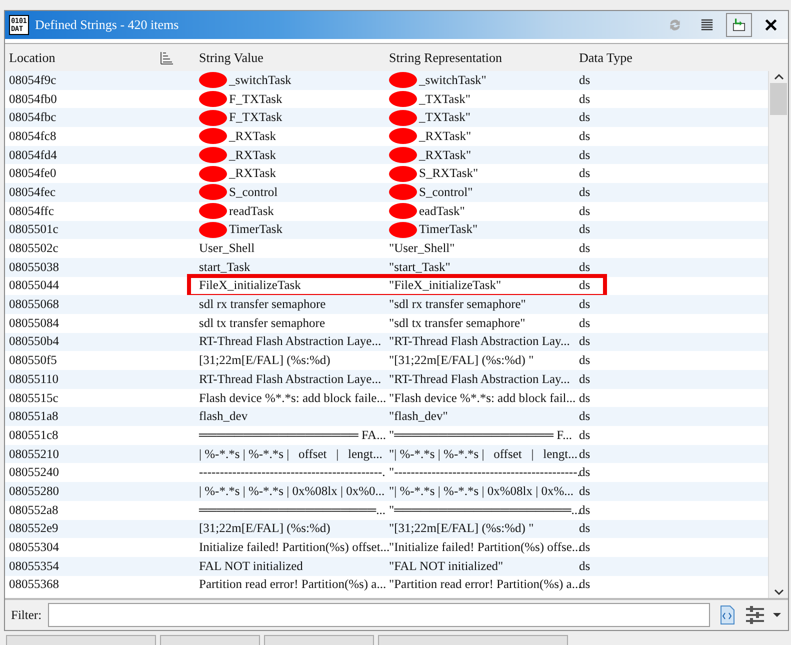 The image size is (791, 645). I want to click on location-cell-text: 0805501c, so click(34, 230).